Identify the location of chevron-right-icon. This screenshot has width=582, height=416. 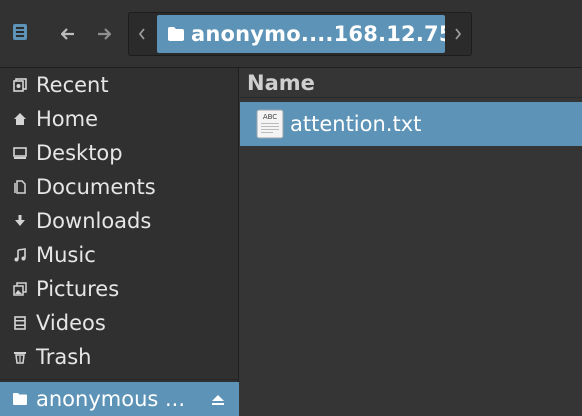
(458, 34).